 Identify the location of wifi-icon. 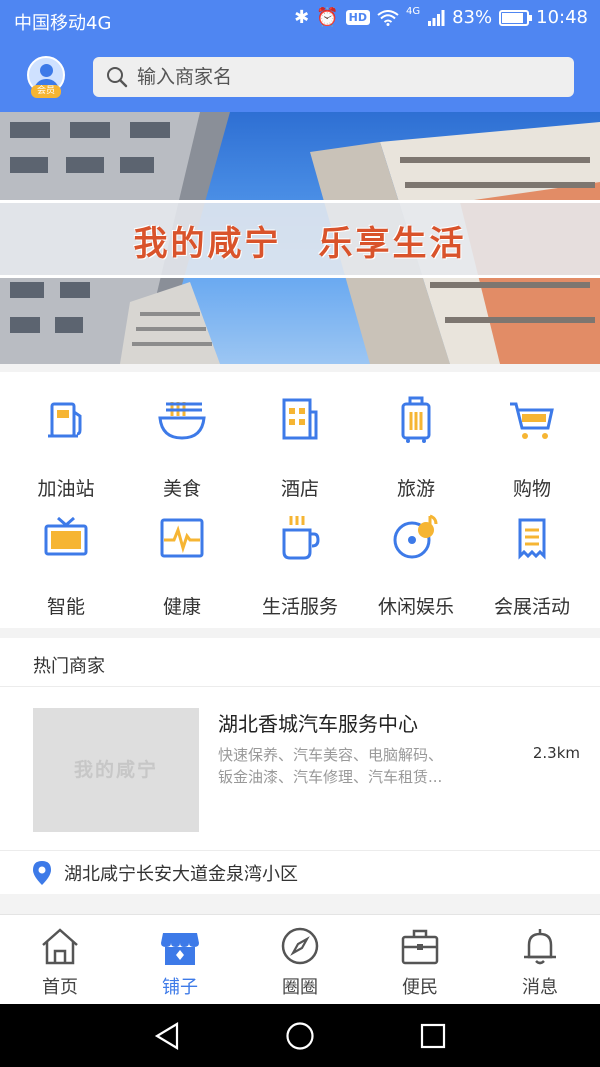
(388, 17).